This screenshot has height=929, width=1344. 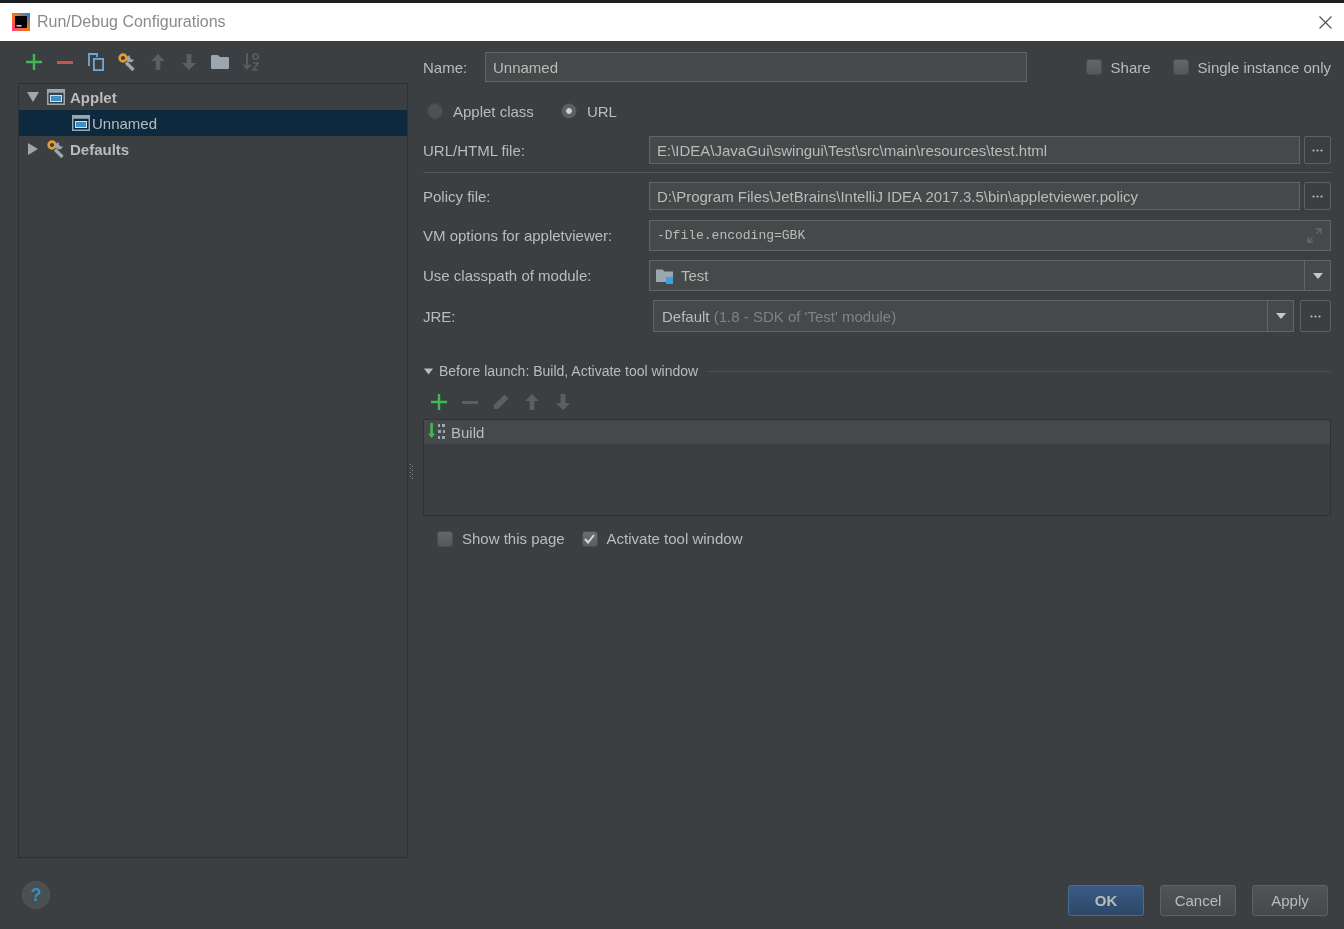 I want to click on field-label: JRE:, so click(x=440, y=316).